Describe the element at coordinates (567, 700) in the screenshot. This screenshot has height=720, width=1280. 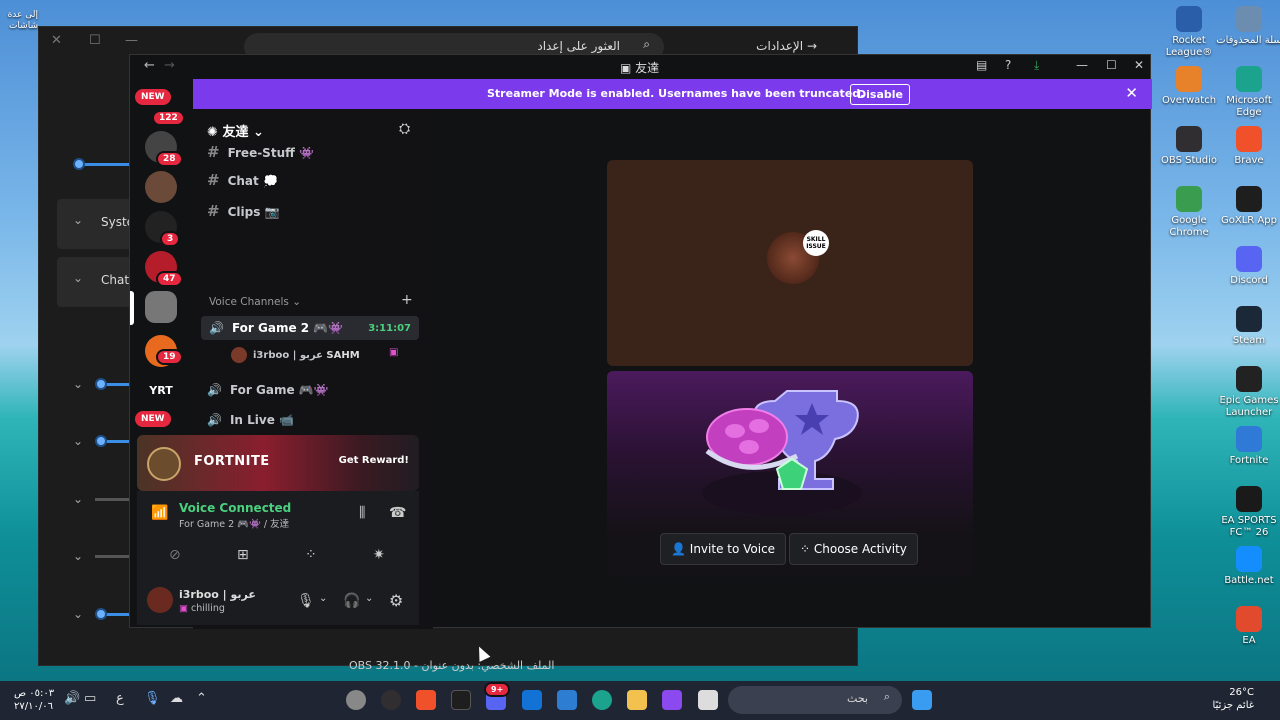
I see `store-app-icon` at that location.